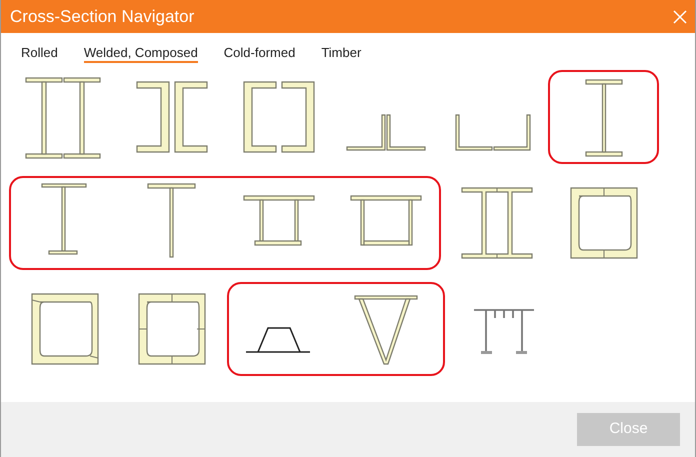 This screenshot has height=457, width=696. Describe the element at coordinates (102, 17) in the screenshot. I see `window-title: Cross-Section Navigator` at that location.